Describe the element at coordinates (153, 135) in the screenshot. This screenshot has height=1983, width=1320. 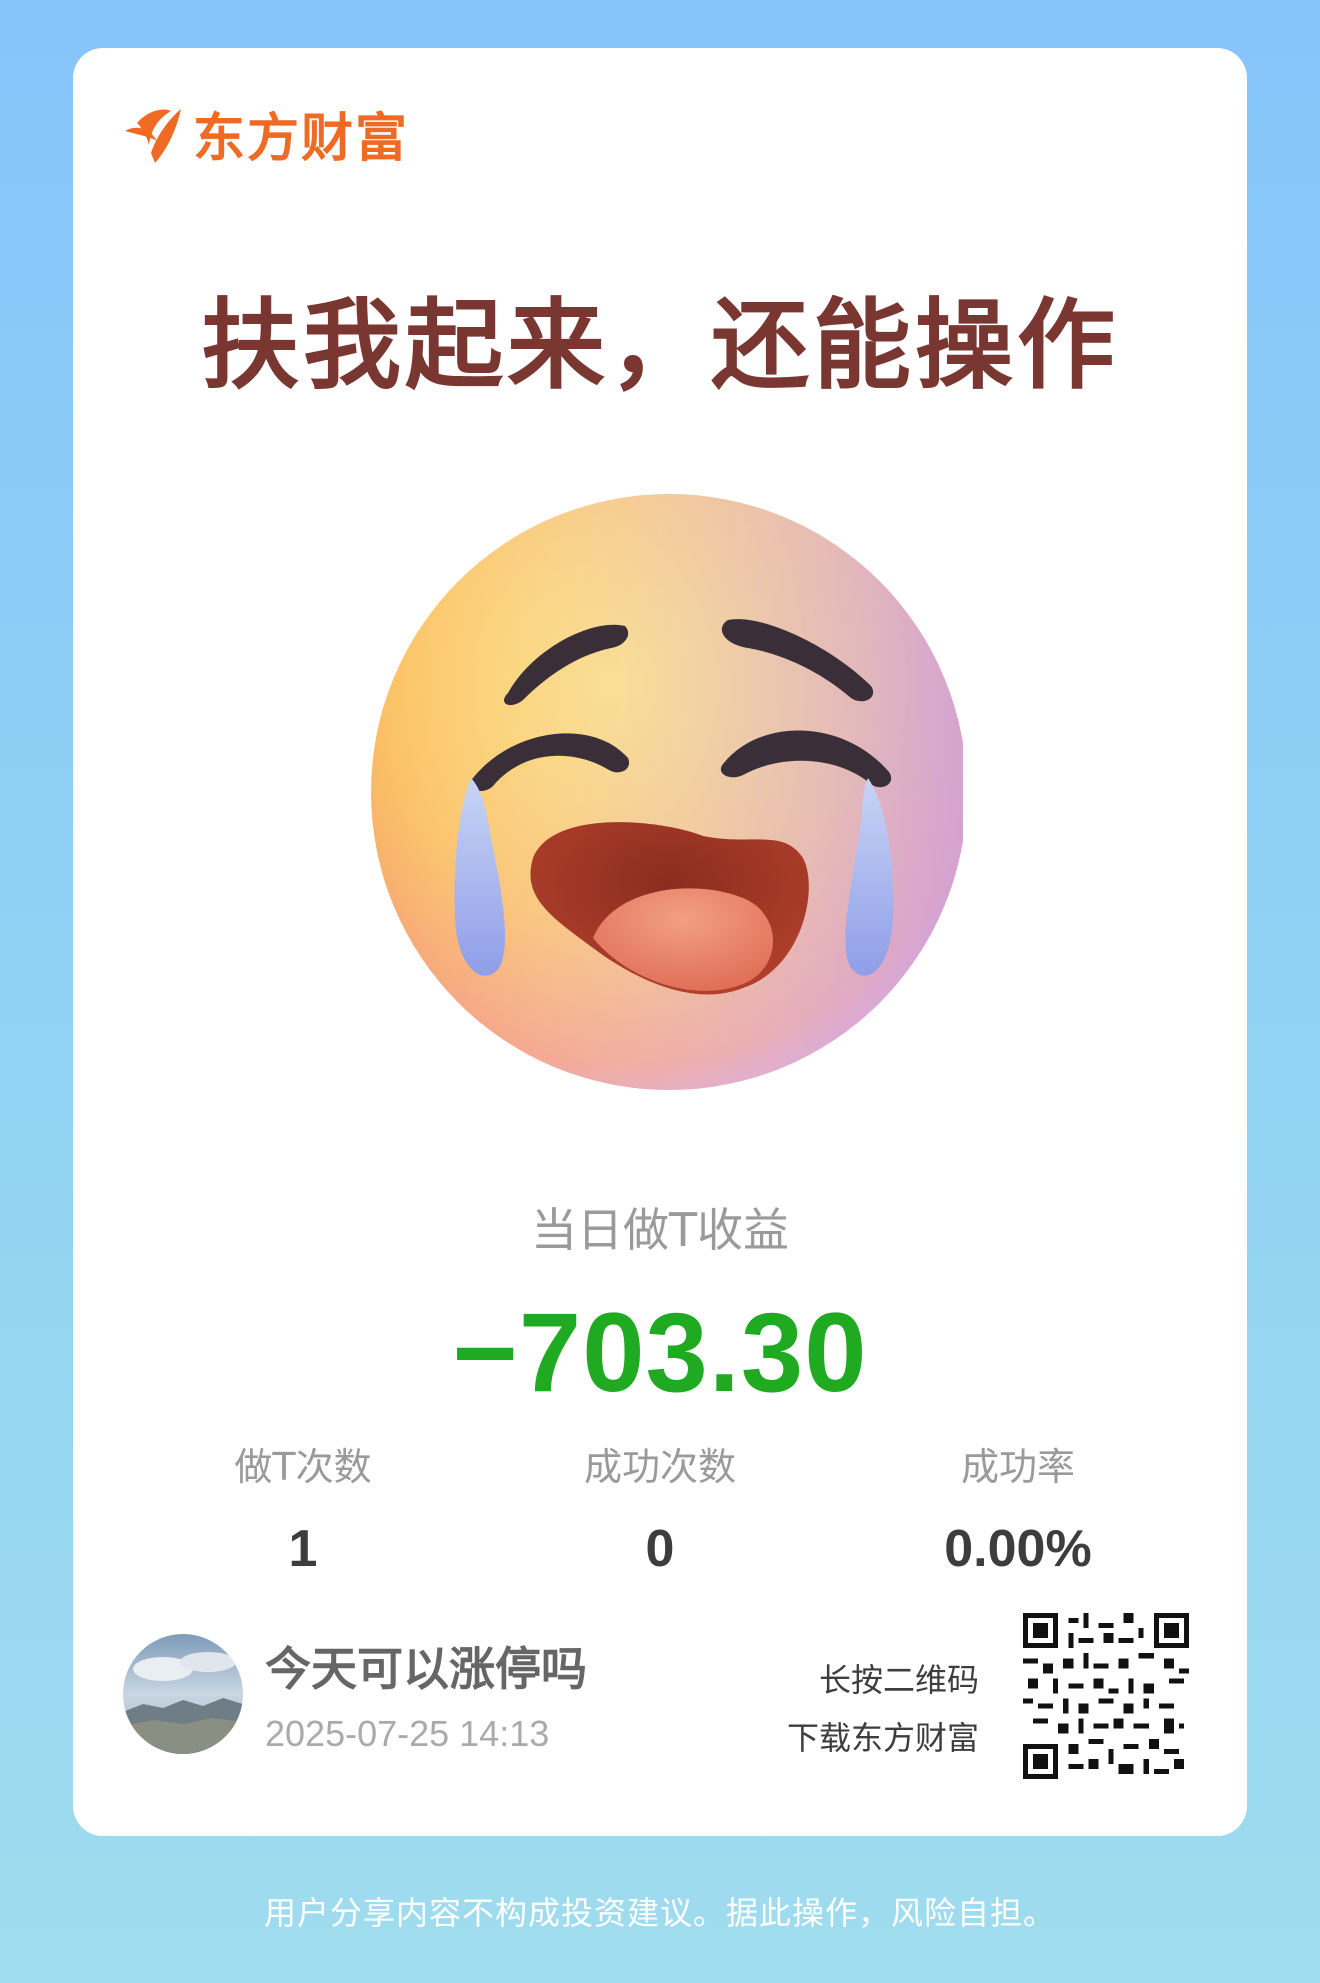
I see `eastmoney-logo-icon` at that location.